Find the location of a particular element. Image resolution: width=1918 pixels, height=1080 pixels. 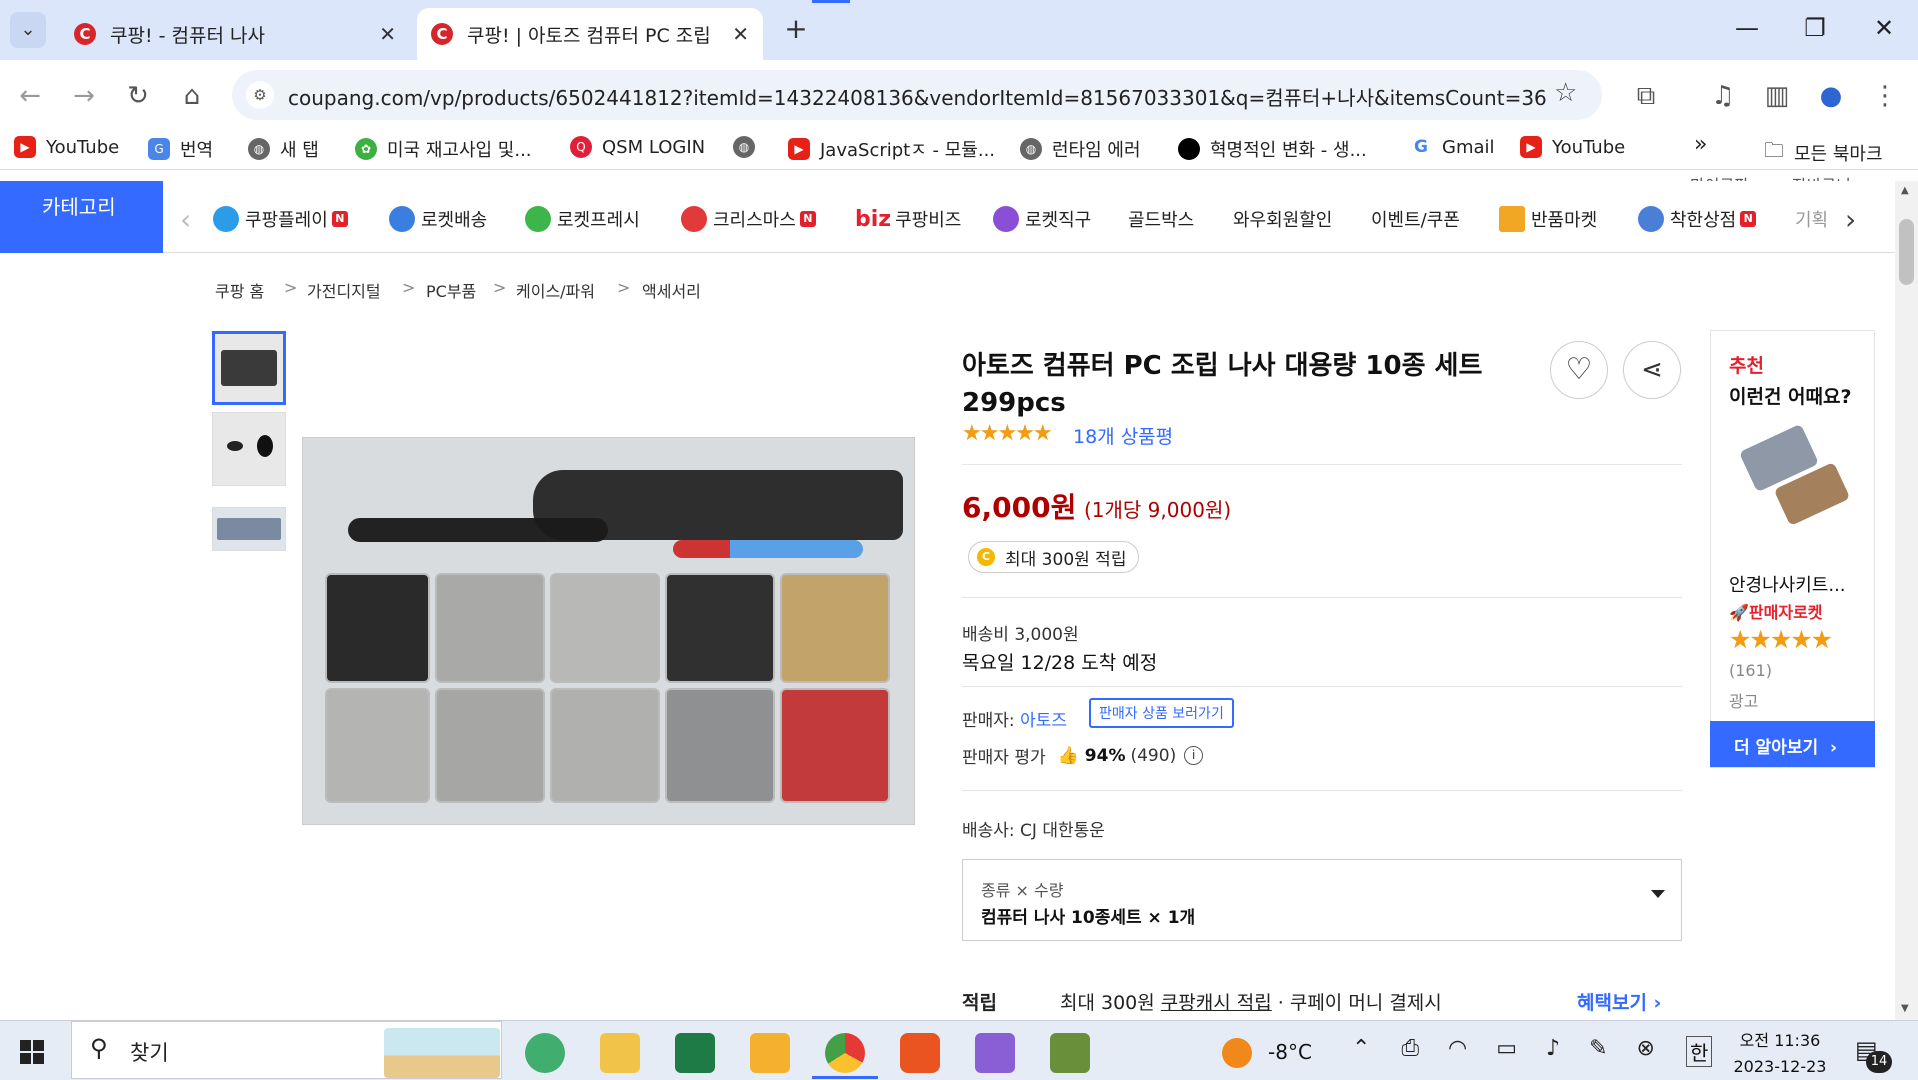

breadcrumb-case-power: 케이스/파워 is located at coordinates (555, 290).